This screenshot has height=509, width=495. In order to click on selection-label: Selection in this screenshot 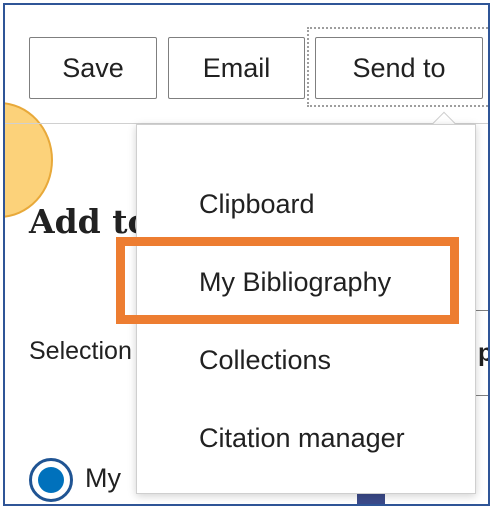, I will do `click(80, 351)`.